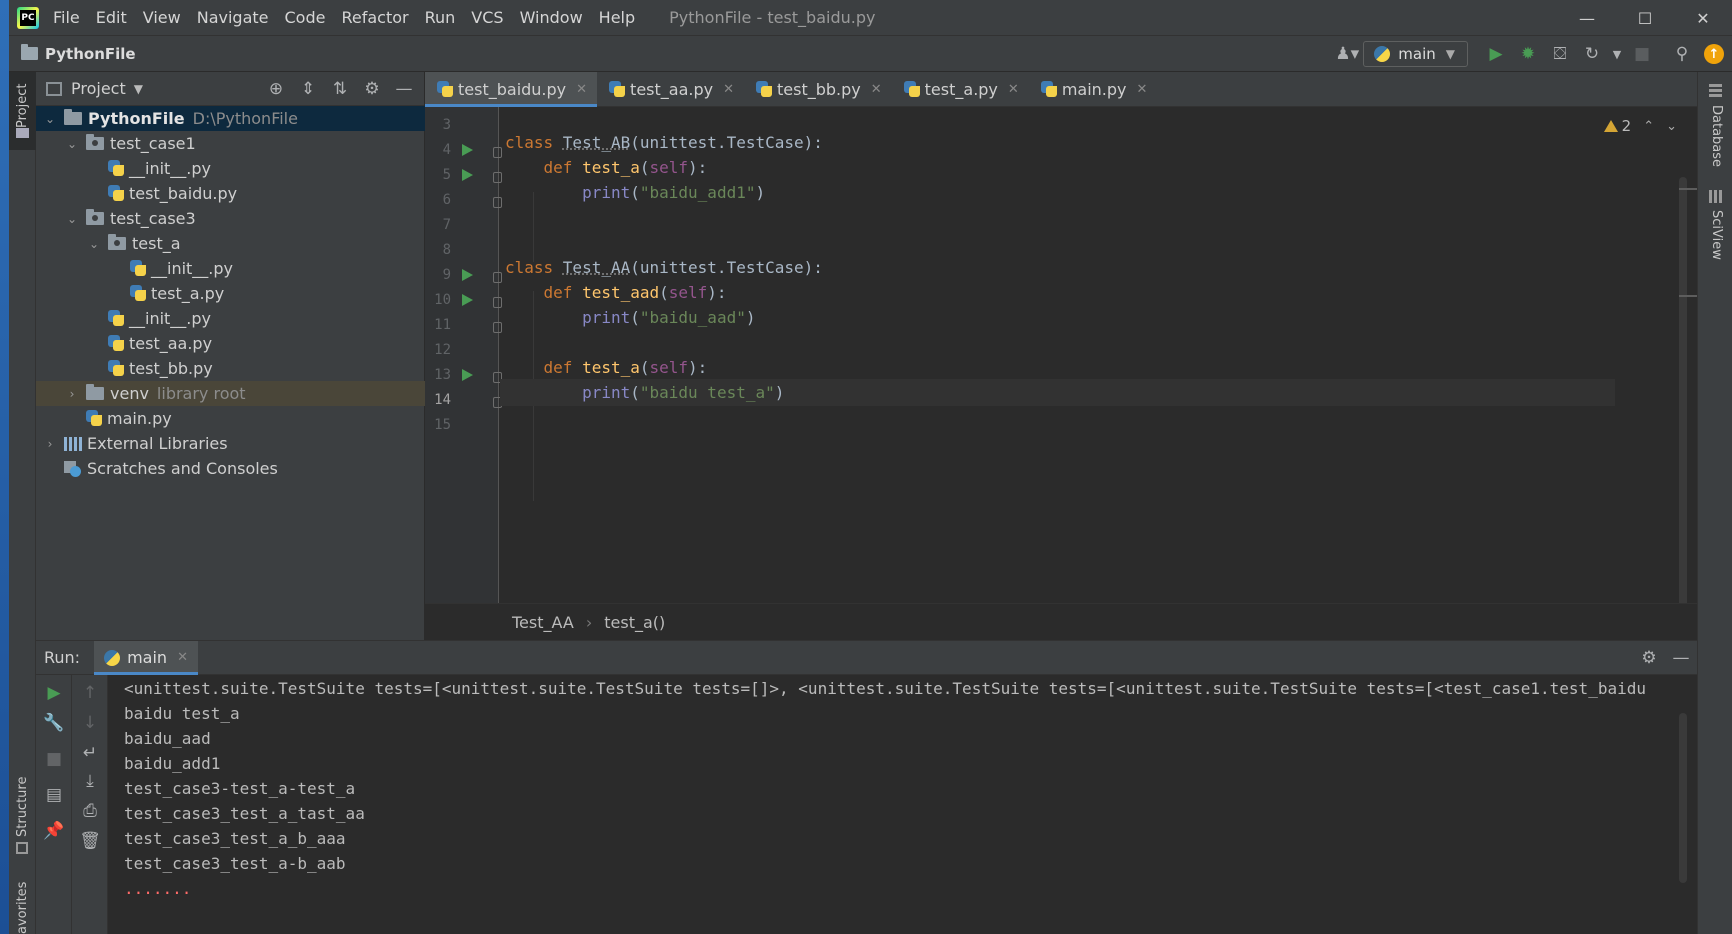  Describe the element at coordinates (98, 88) in the screenshot. I see `project-view-selector: Project` at that location.